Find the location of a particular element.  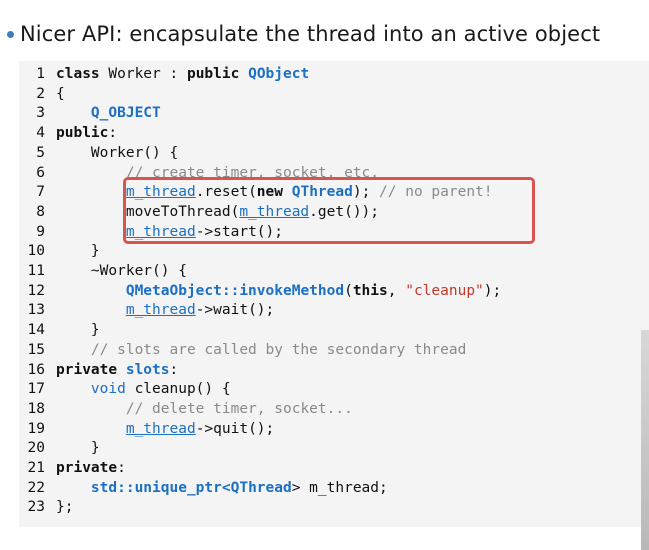

code-line: 4 public: is located at coordinates (68, 134).